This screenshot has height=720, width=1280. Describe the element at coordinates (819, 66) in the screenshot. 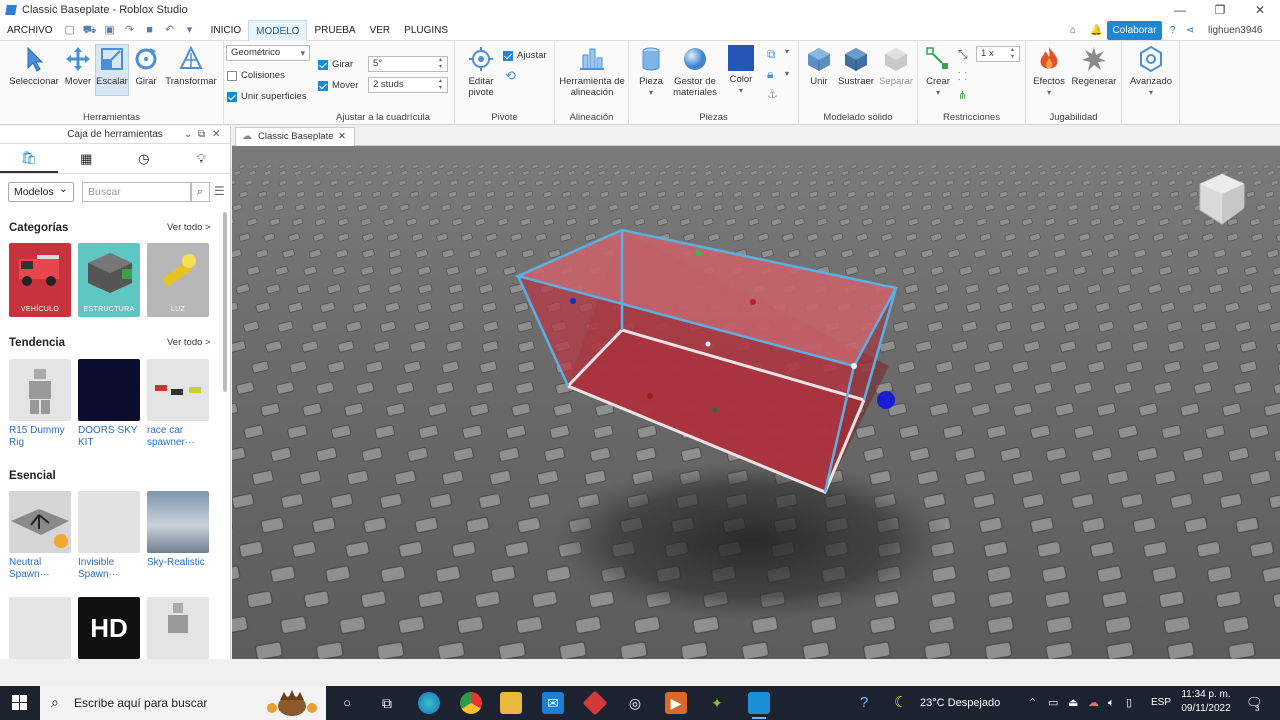

I see `union-button: Unir` at that location.